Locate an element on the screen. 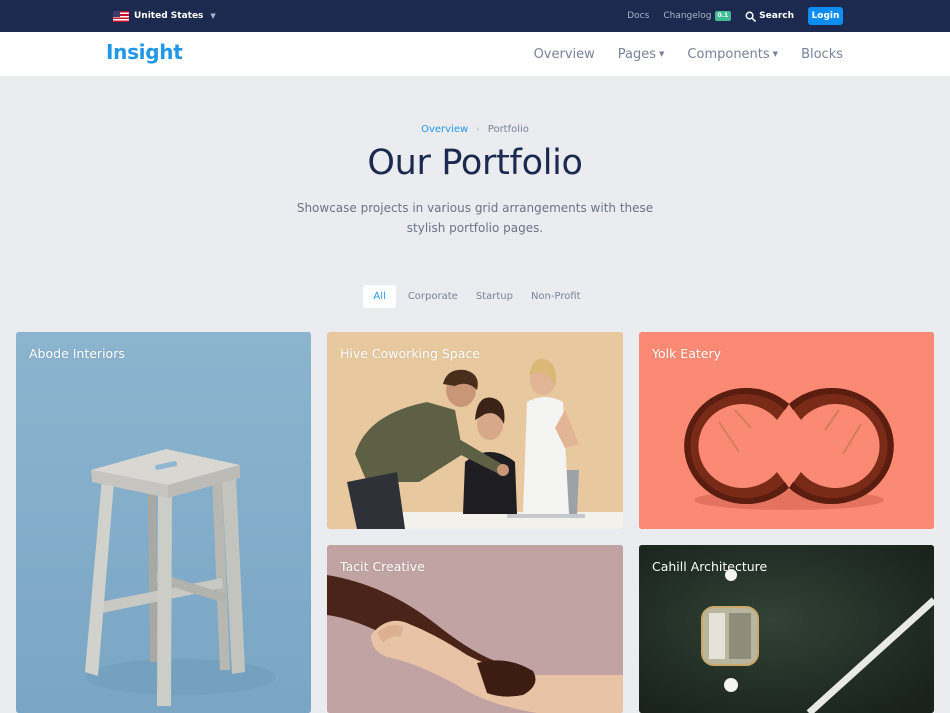 The height and width of the screenshot is (713, 950). top-utility-links: Docs Changelog 0.1 Search Login is located at coordinates (735, 16).